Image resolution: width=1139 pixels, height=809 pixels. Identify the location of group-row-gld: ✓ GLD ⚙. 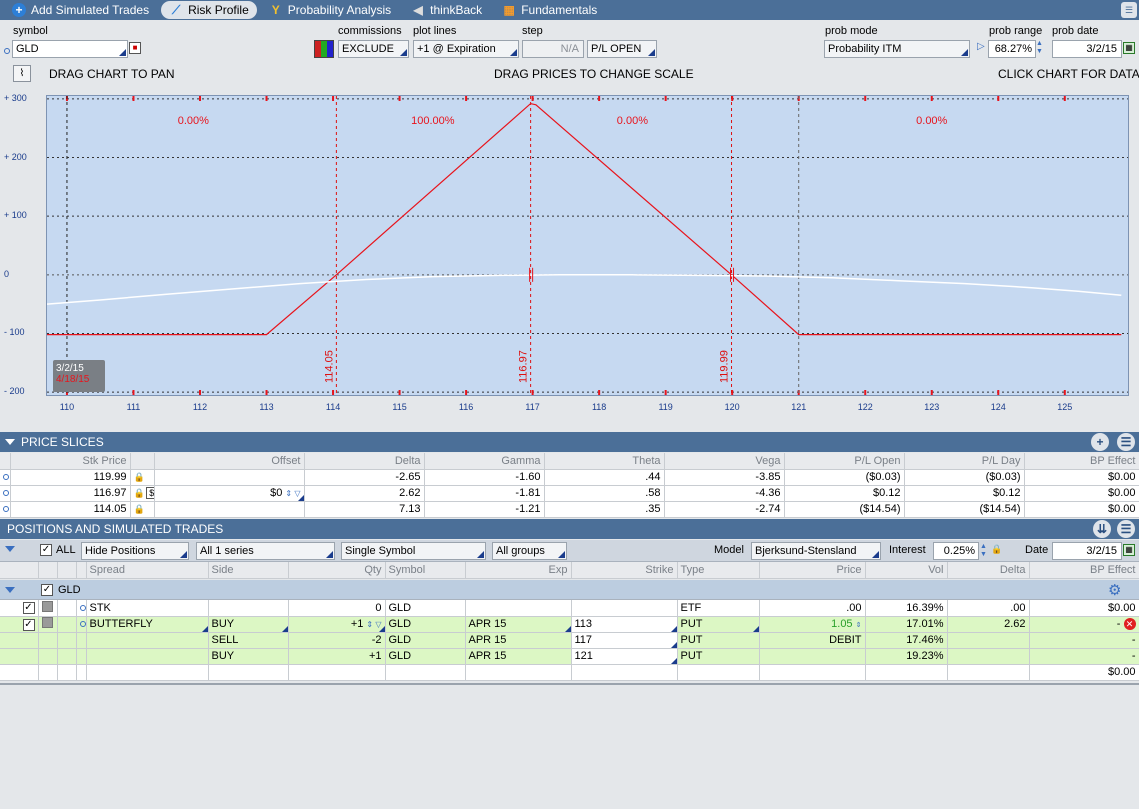
(569, 590).